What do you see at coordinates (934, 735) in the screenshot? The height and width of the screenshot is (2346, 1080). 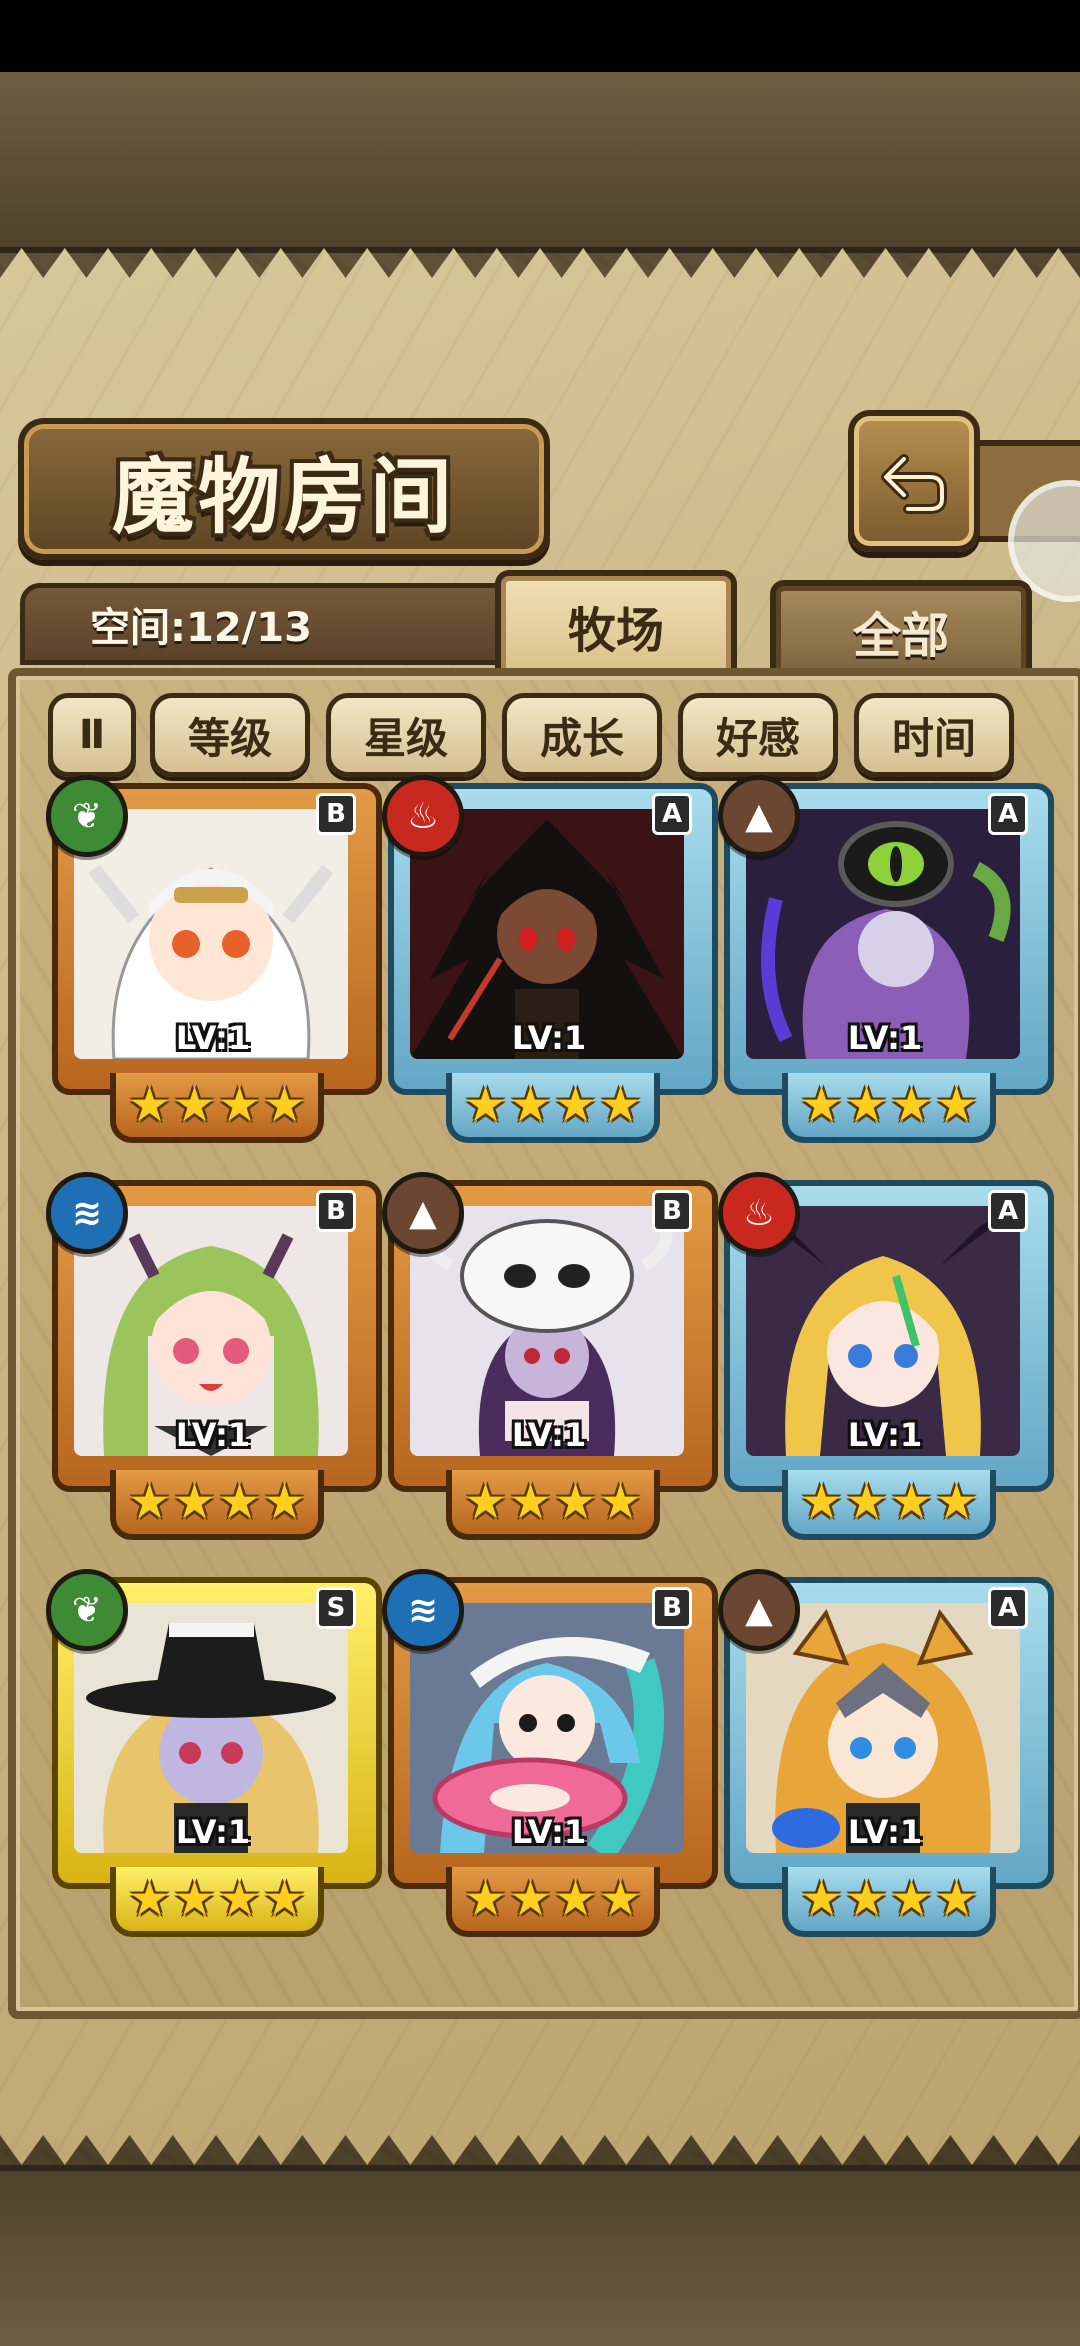 I see `sort-time-button: 时间` at bounding box center [934, 735].